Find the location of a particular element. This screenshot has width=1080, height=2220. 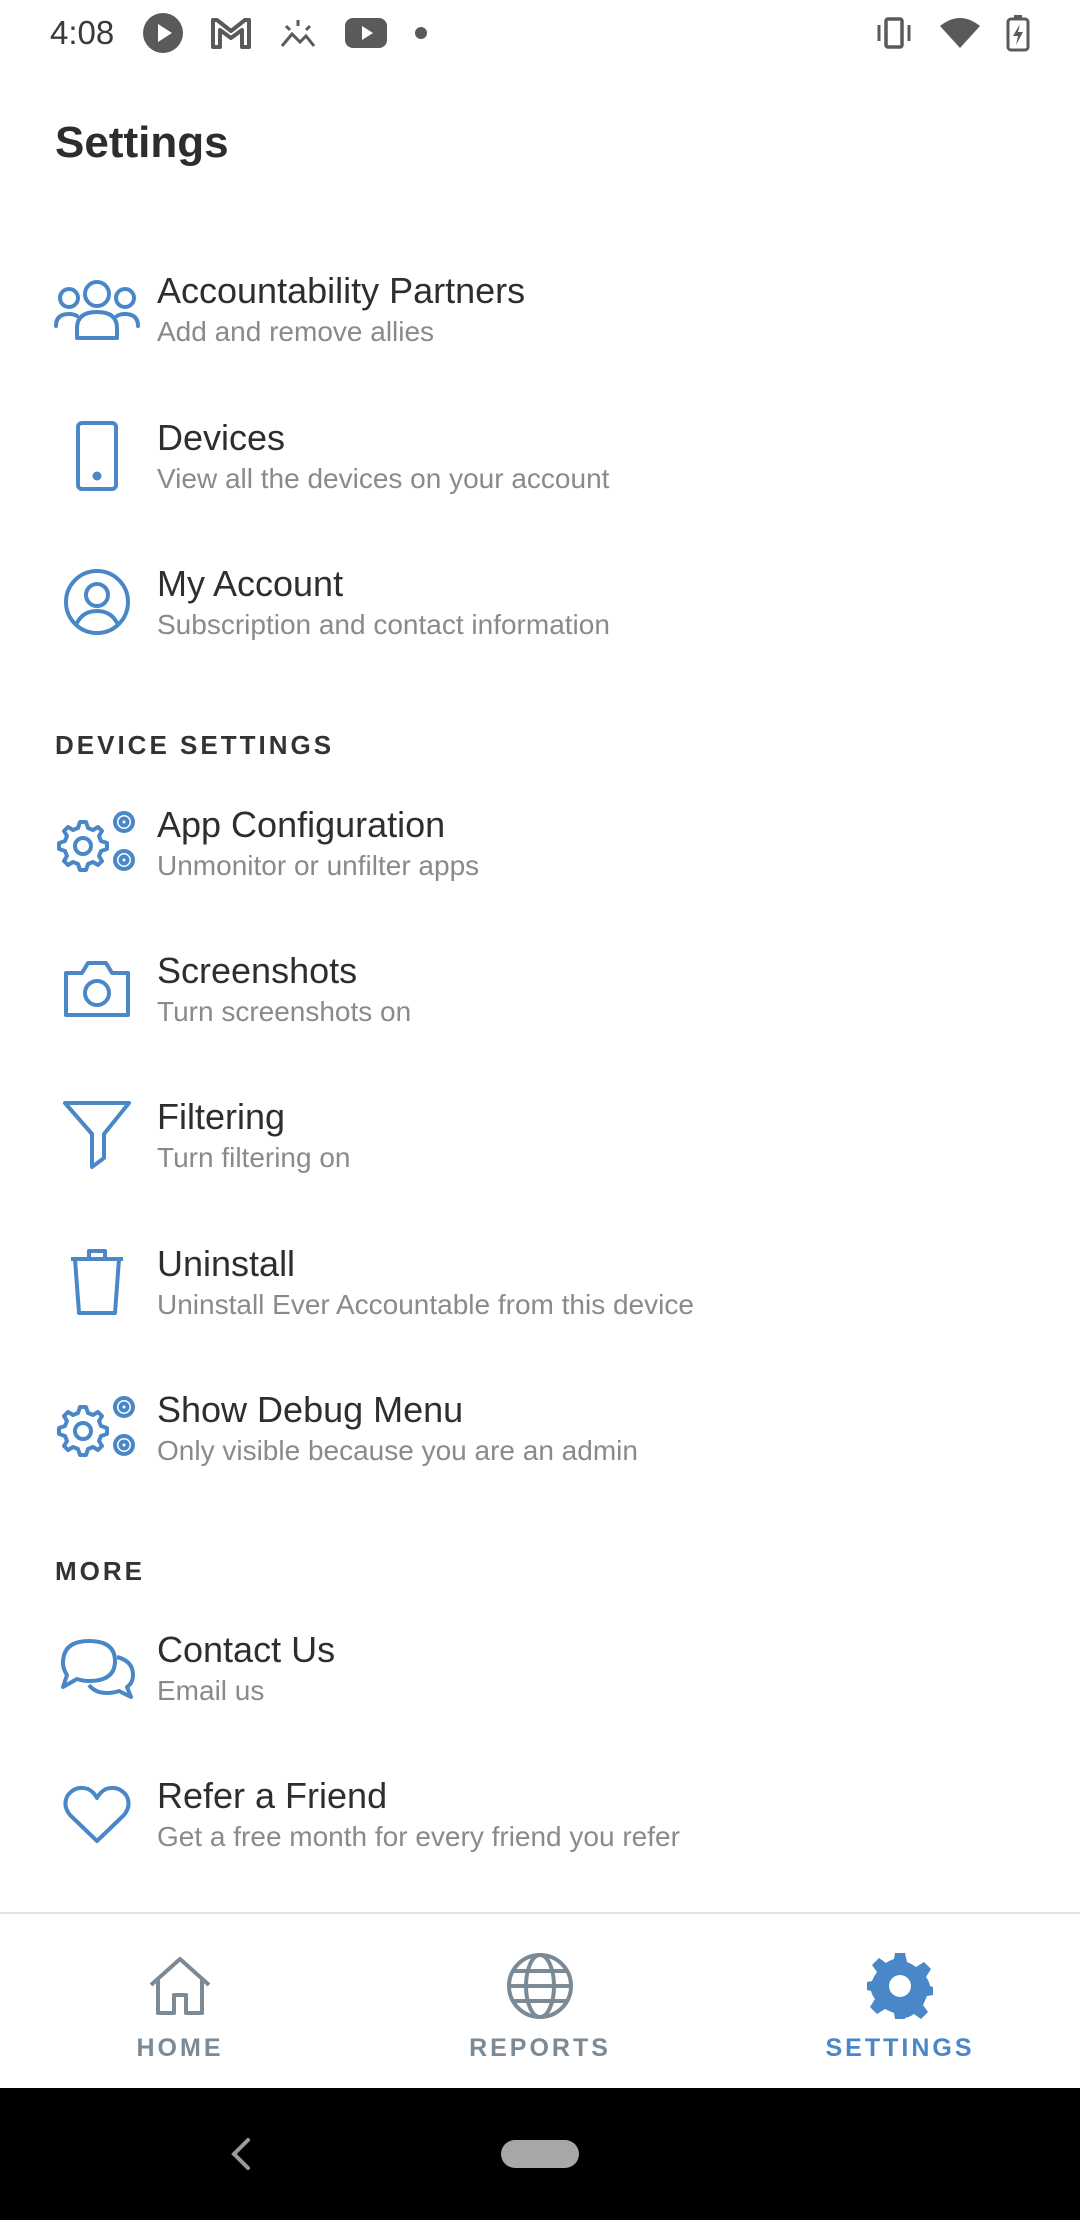

bottom-nav: HOME REPORTS SETTINGS is located at coordinates (540, 2000).